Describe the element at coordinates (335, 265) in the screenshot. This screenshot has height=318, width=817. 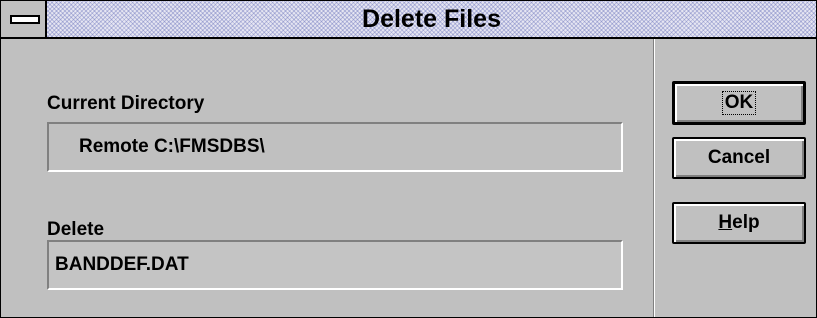
I see `delete-filename-field: BANDDEF.DAT` at that location.